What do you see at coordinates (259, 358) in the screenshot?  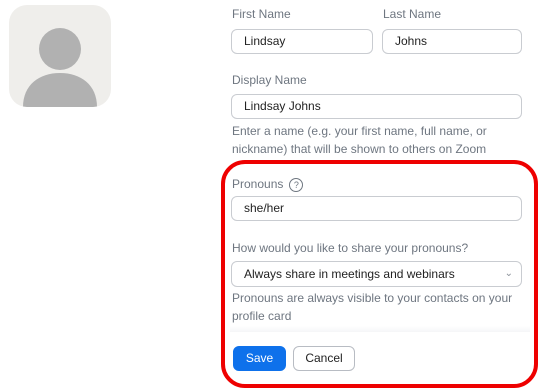 I see `save-button: Save` at bounding box center [259, 358].